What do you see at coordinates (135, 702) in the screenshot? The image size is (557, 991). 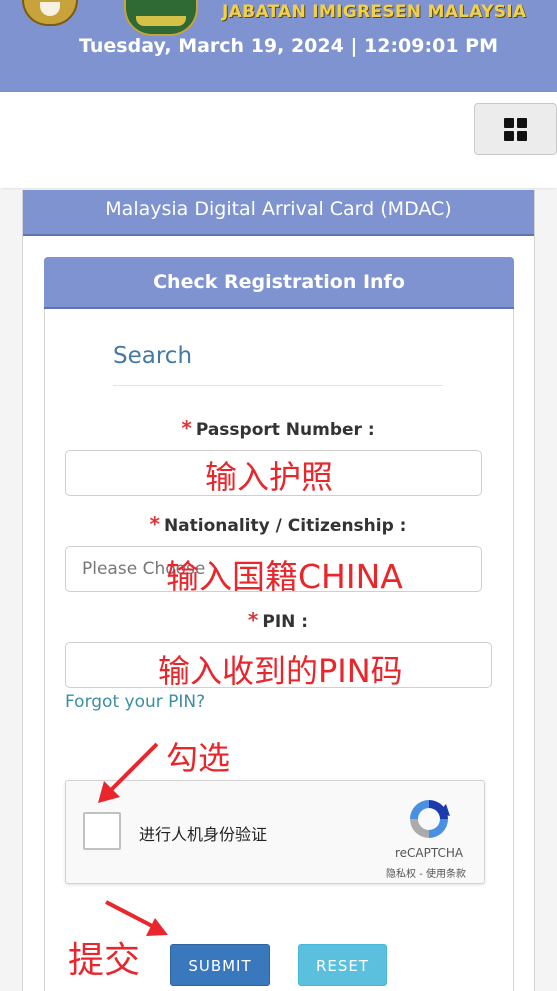 I see `forgot-pin-link: Forgot your PIN?` at bounding box center [135, 702].